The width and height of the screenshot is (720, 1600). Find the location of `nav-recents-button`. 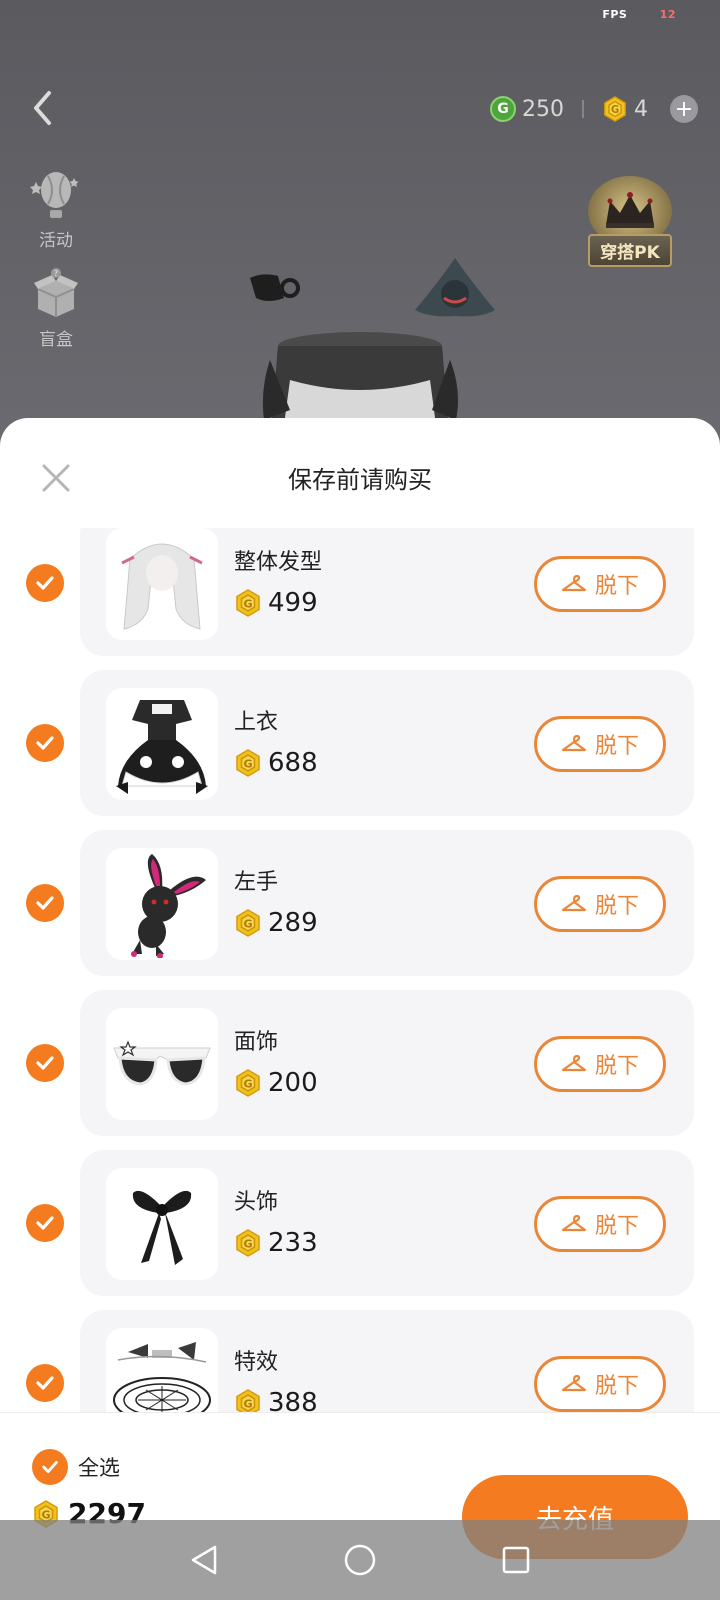

nav-recents-button is located at coordinates (516, 1560).